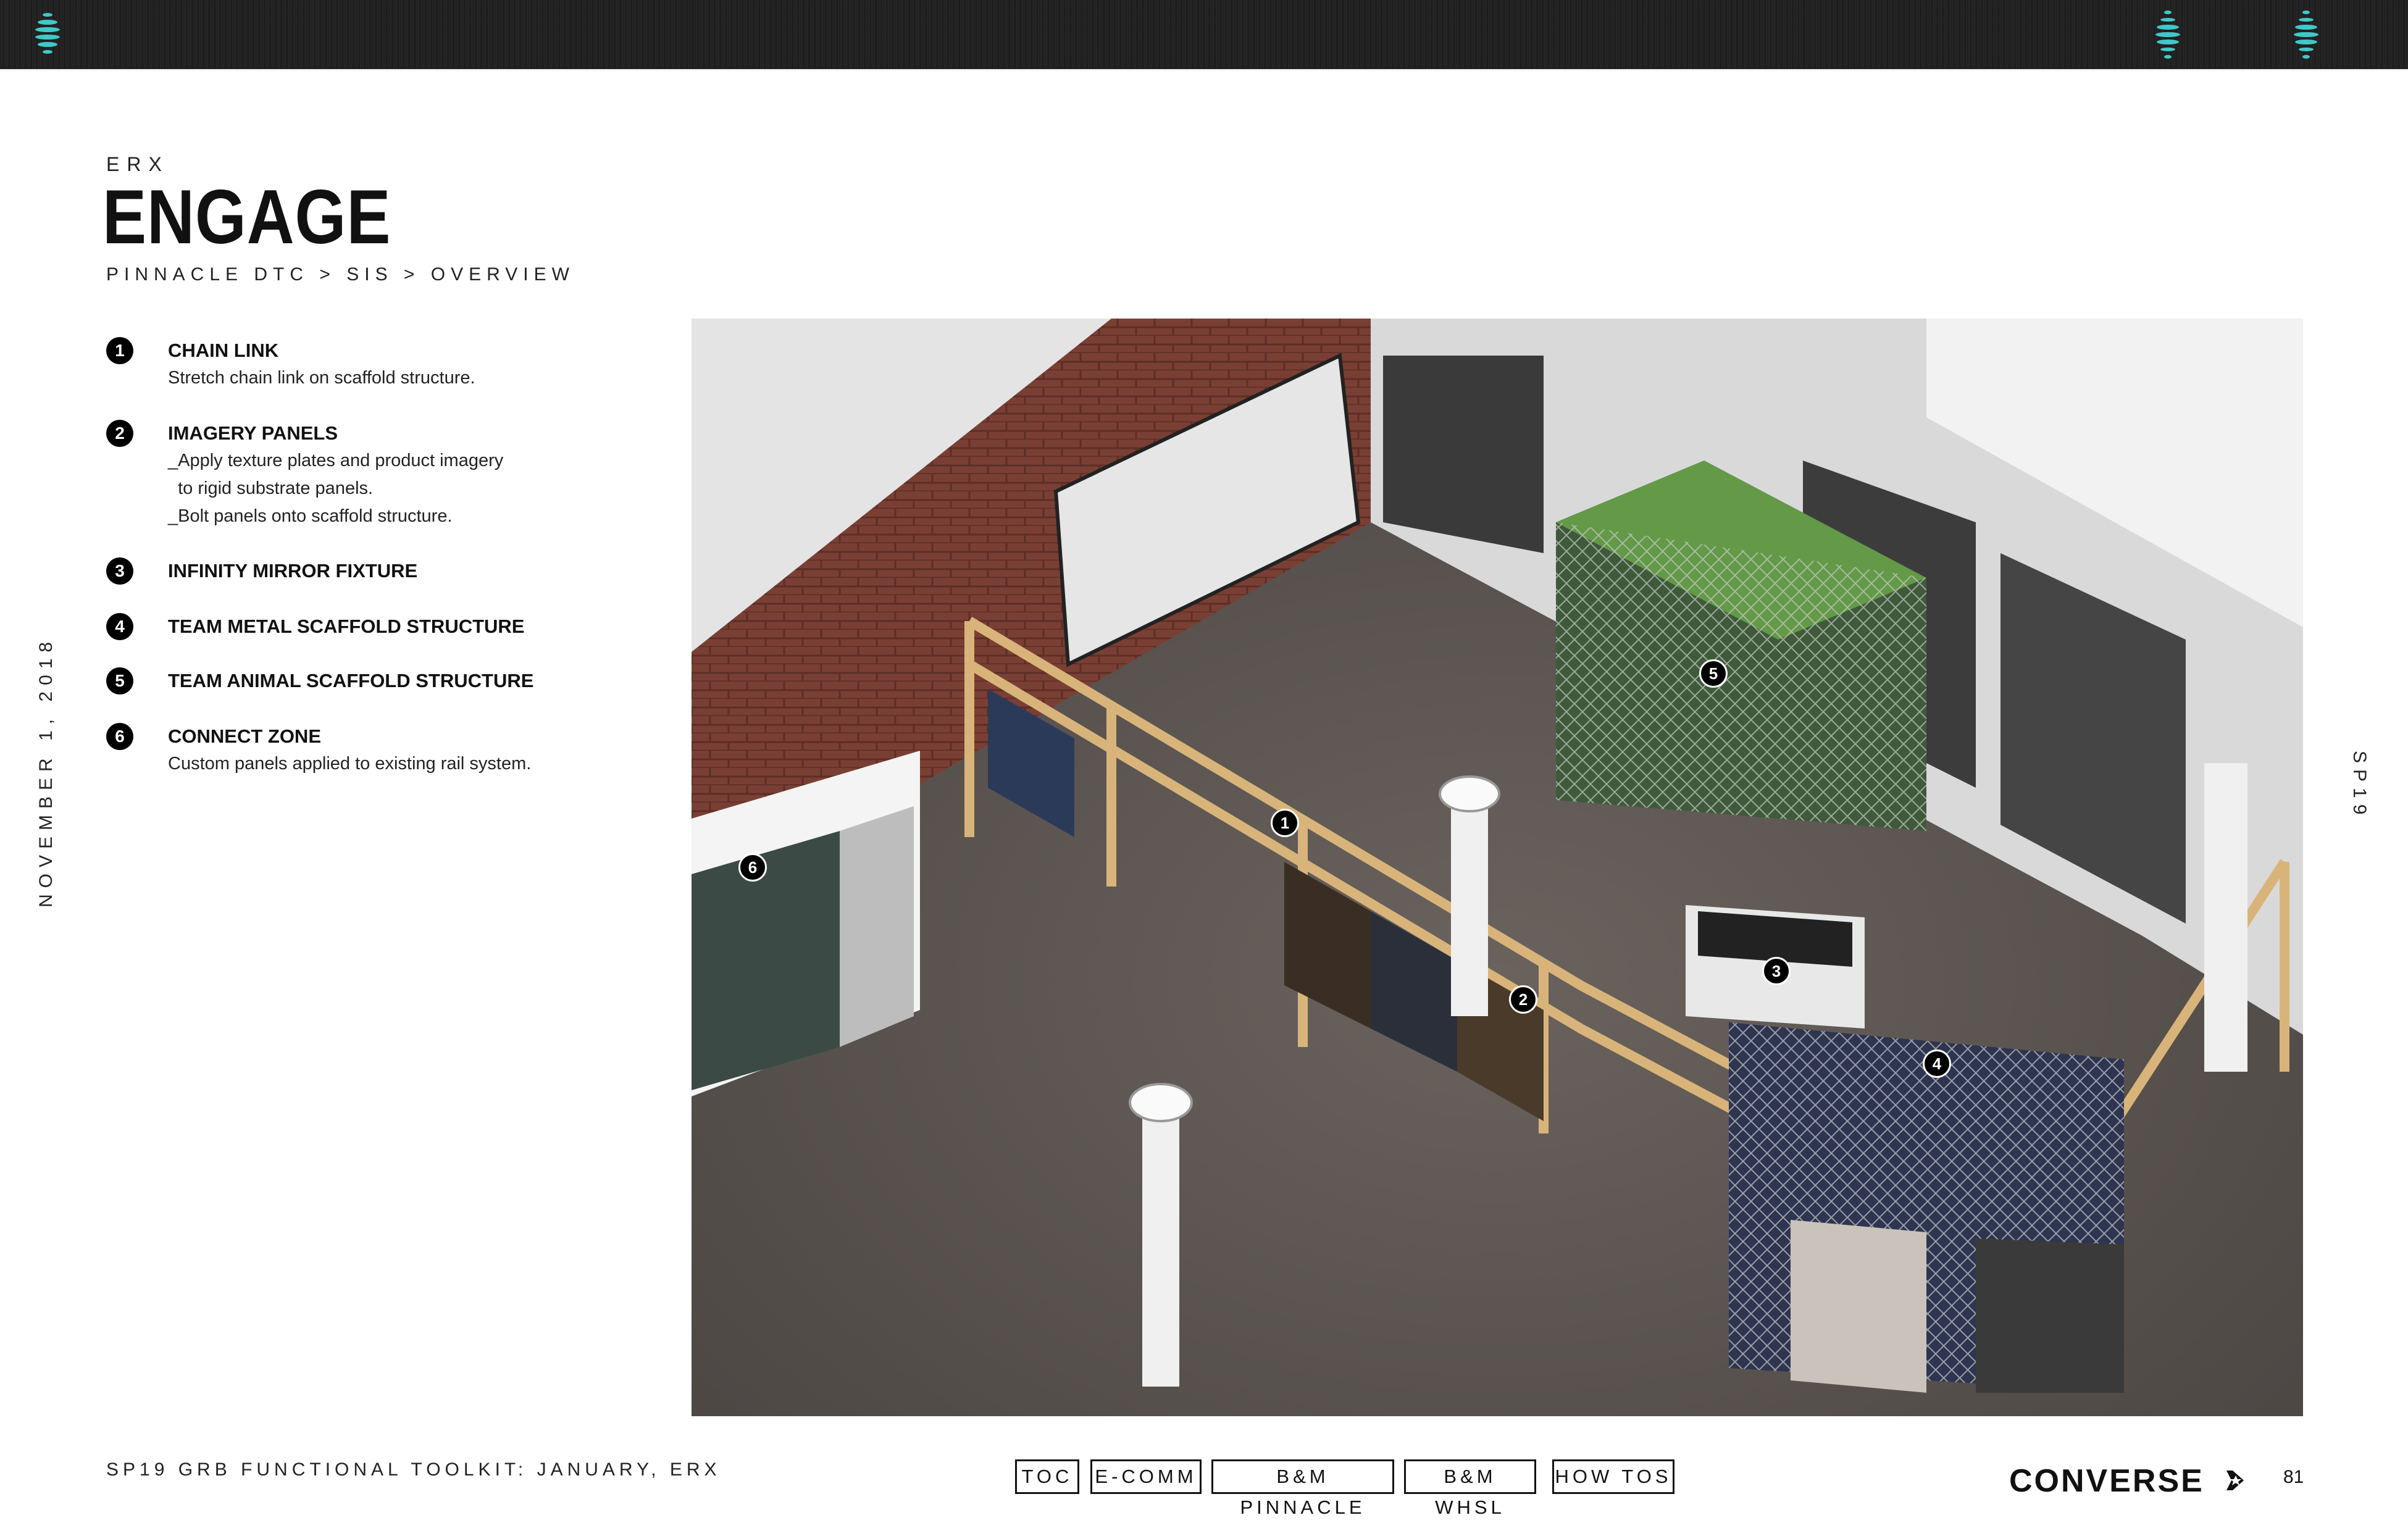  What do you see at coordinates (2106, 1481) in the screenshot?
I see `converse-logo: CONVERSE` at bounding box center [2106, 1481].